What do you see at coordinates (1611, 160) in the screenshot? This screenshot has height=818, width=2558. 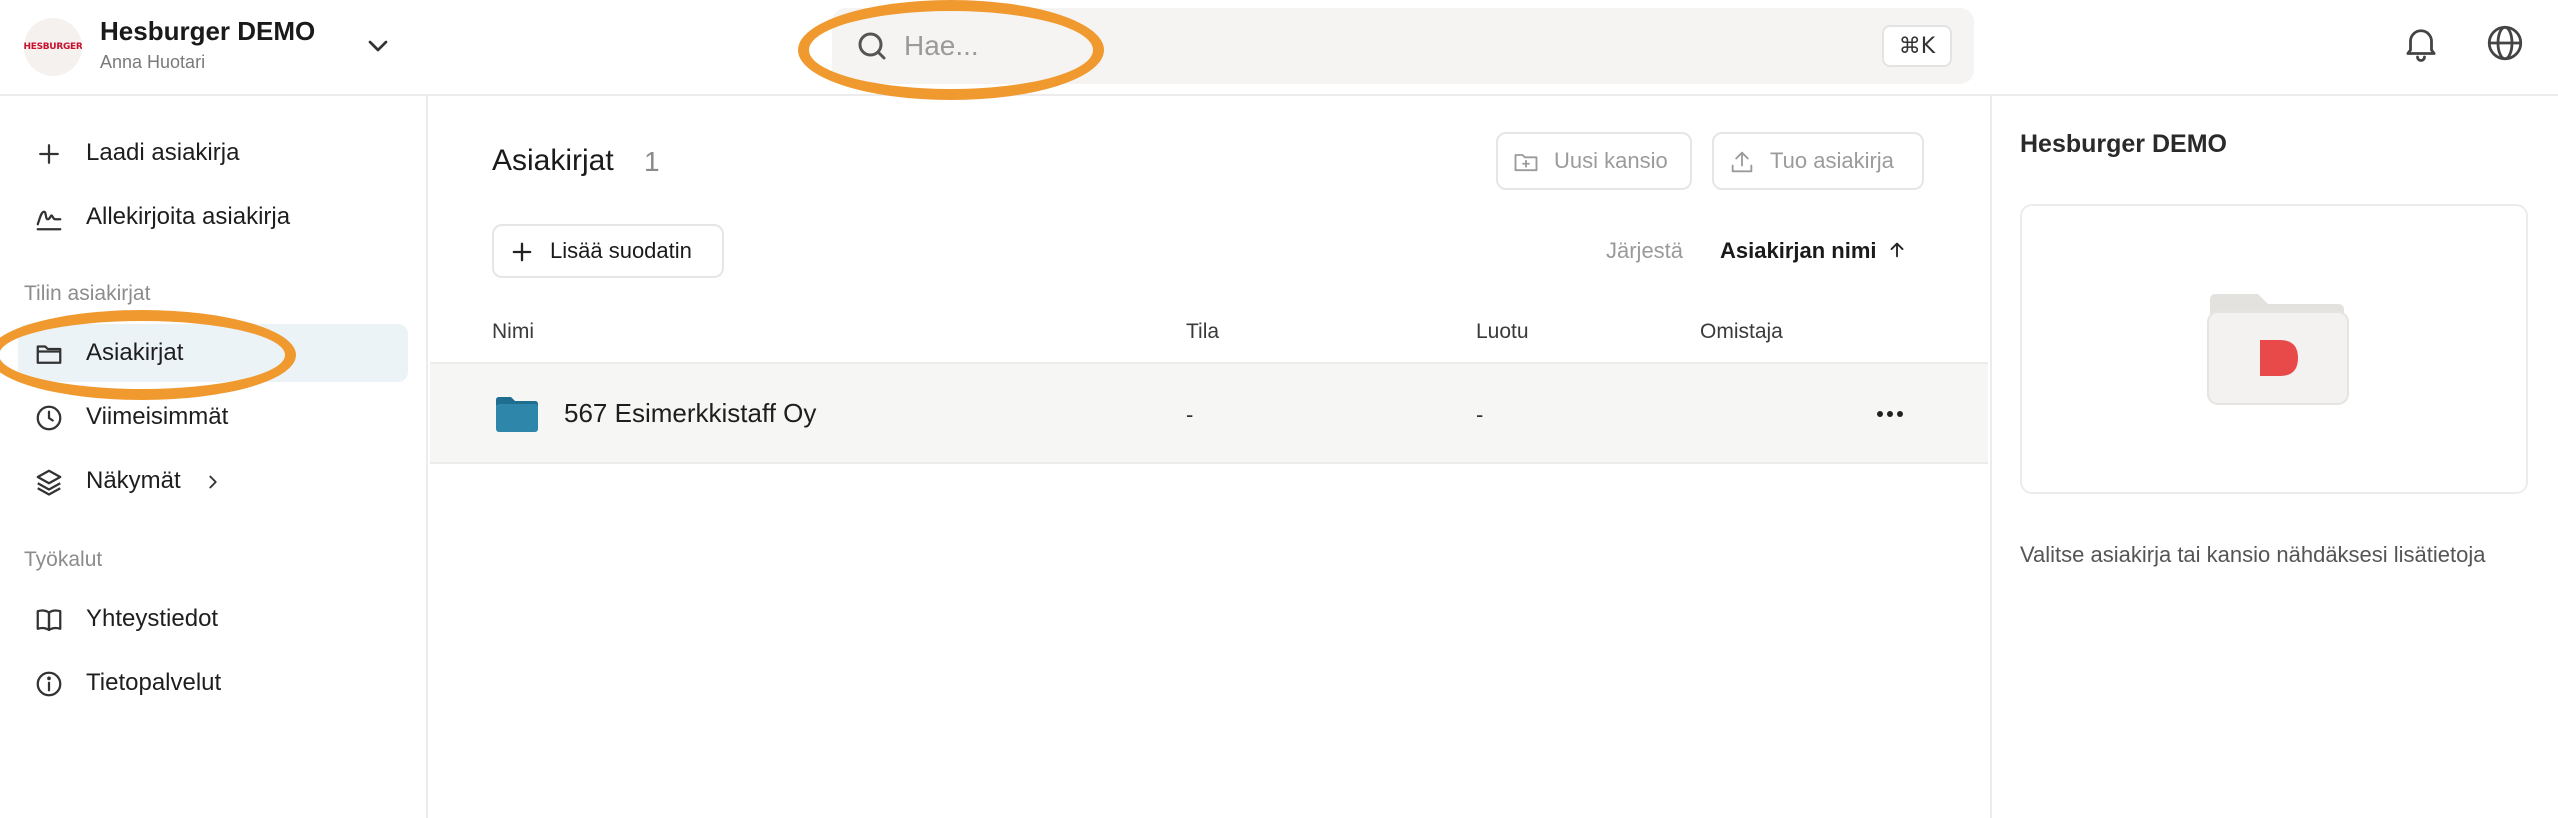 I see `new-folder-label: Uusi kansio` at bounding box center [1611, 160].